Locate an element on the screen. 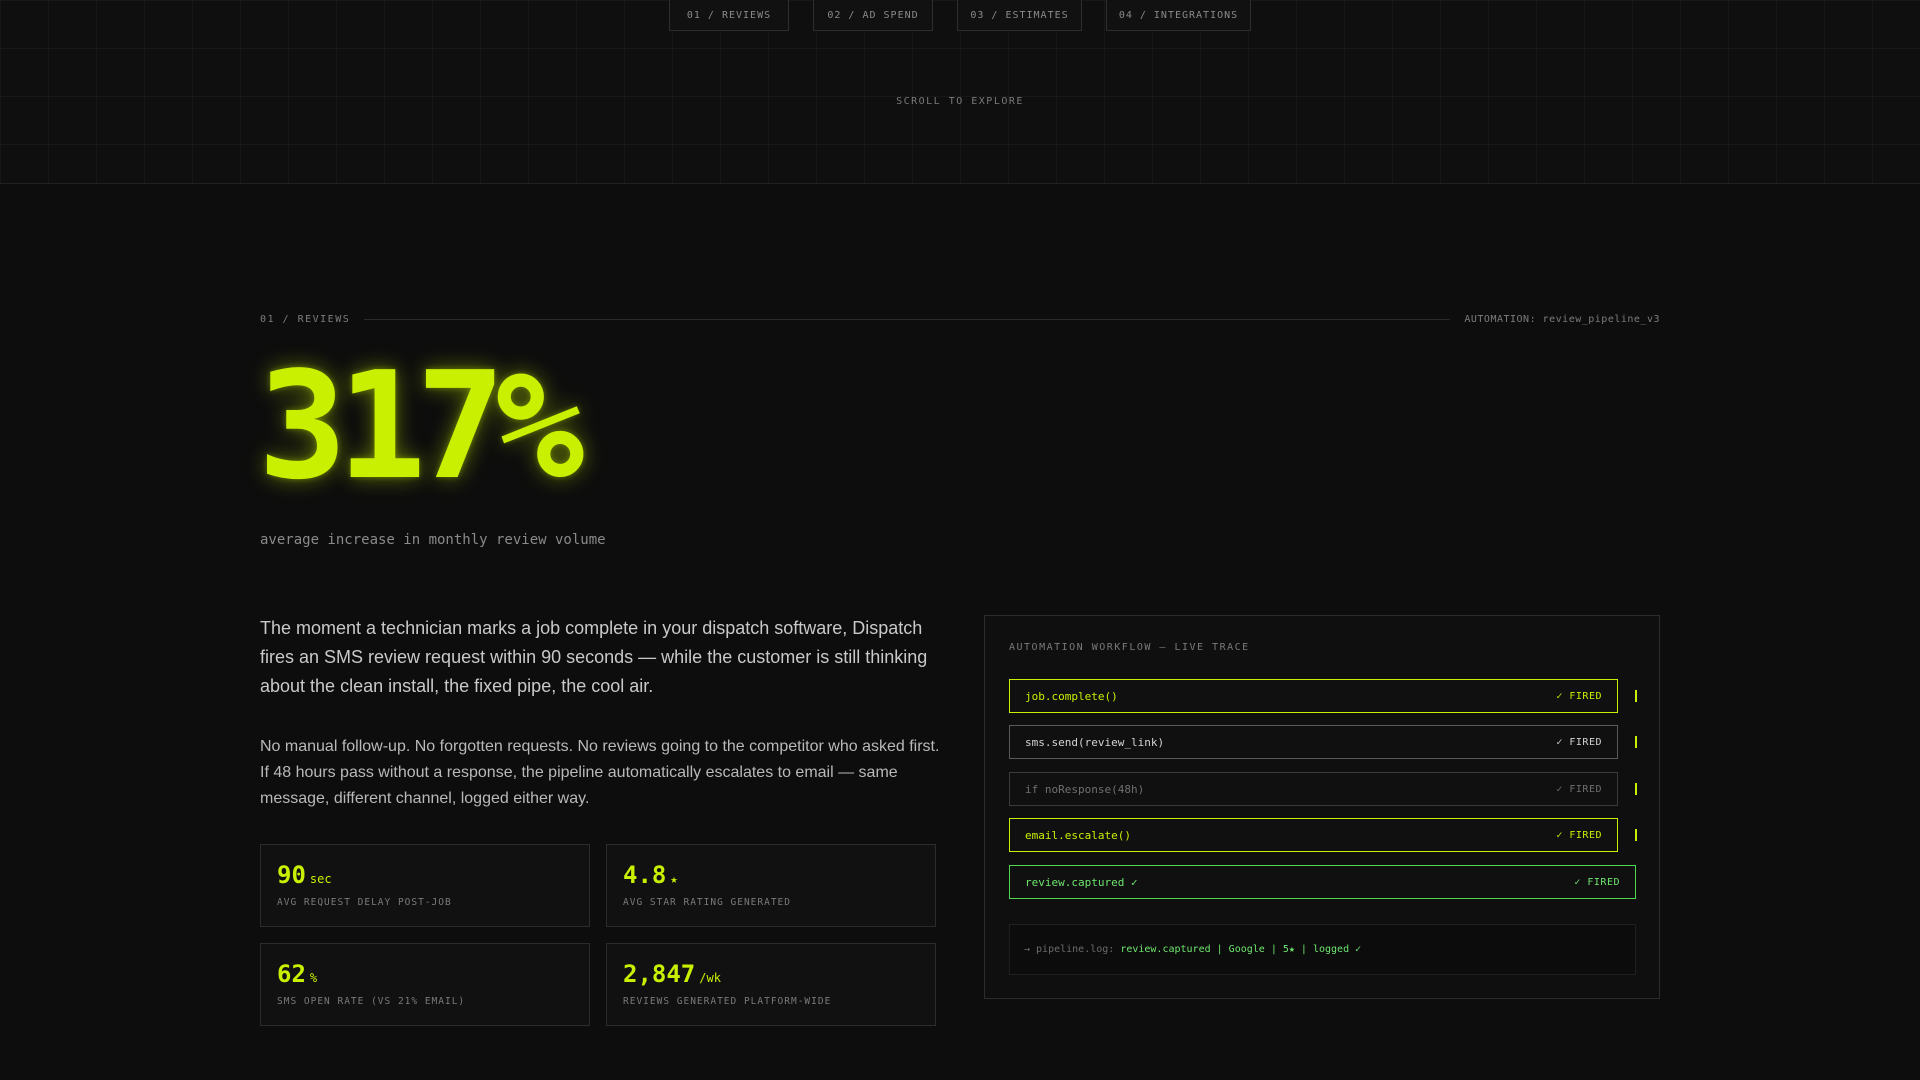  metric-value: 4.8 is located at coordinates (645, 875).